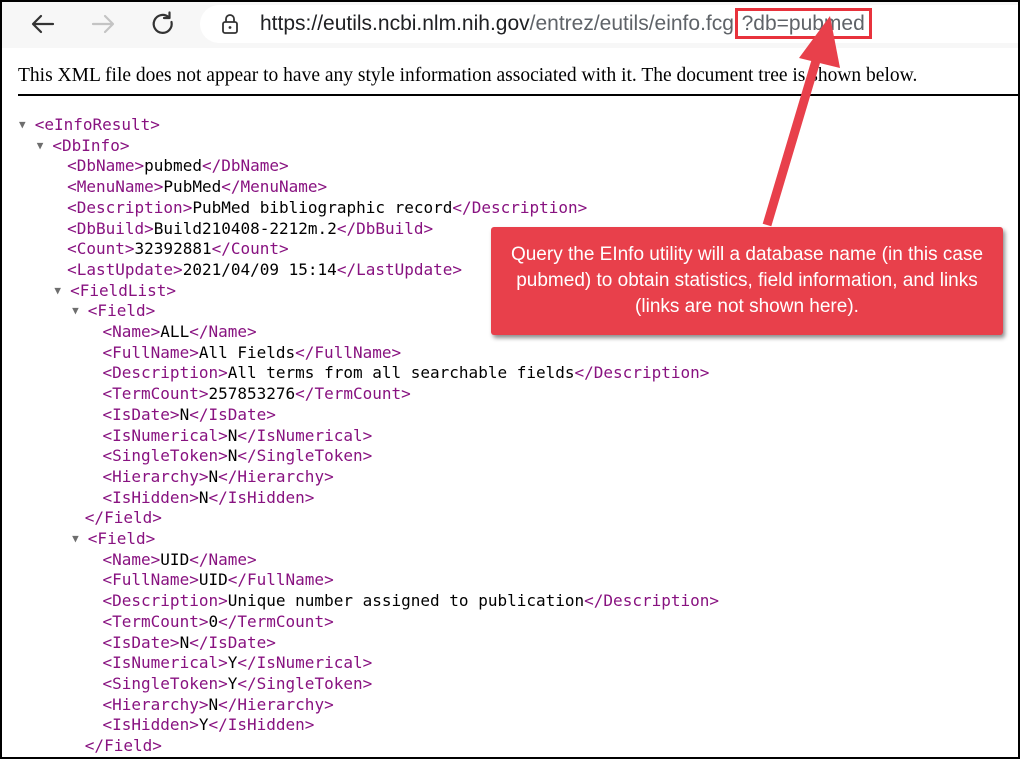 The image size is (1024, 763). Describe the element at coordinates (245, 166) in the screenshot. I see `xml-tag: </DbName>` at that location.